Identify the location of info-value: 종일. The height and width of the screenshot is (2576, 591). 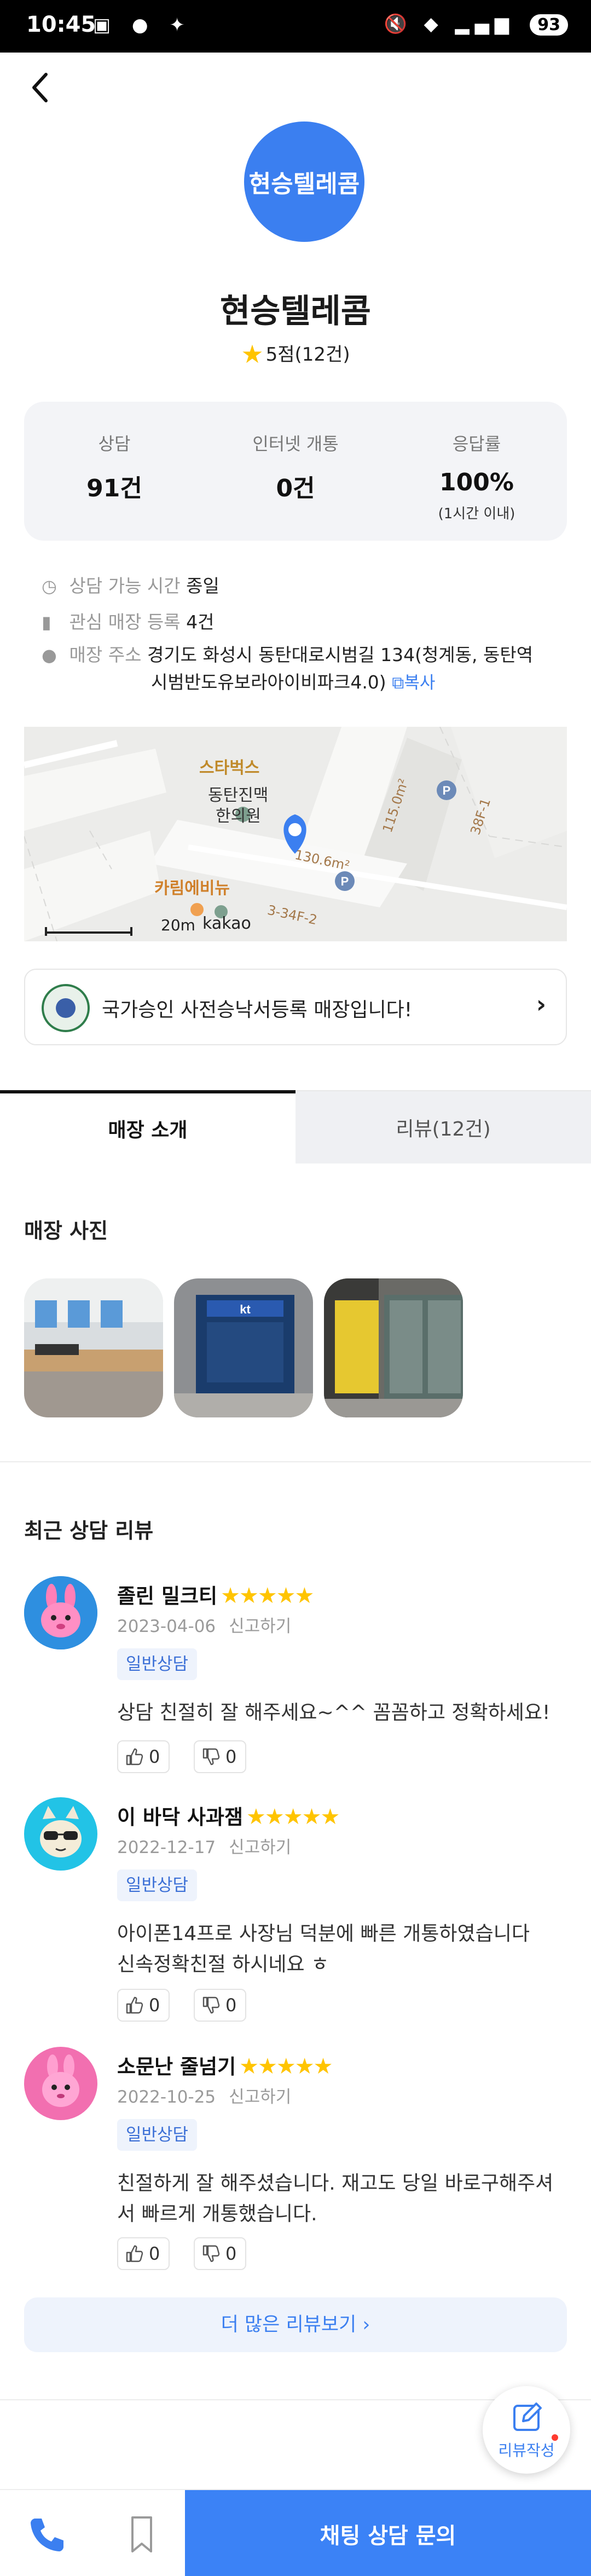
(203, 586).